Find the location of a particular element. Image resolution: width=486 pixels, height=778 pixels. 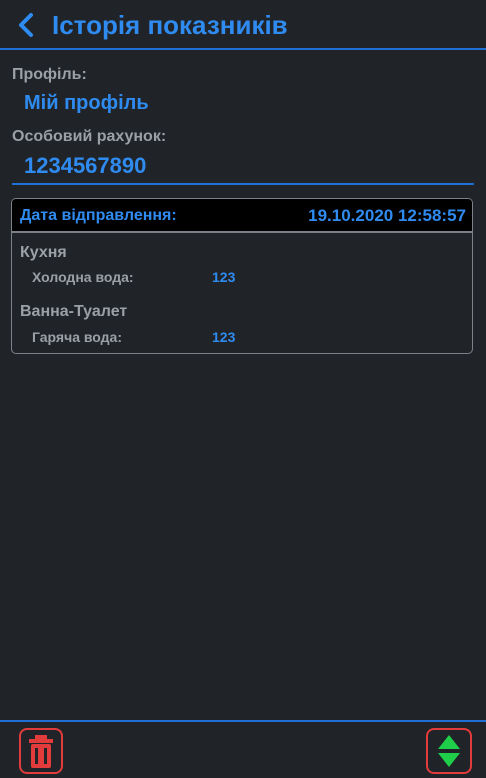

trash-icon is located at coordinates (41, 751).